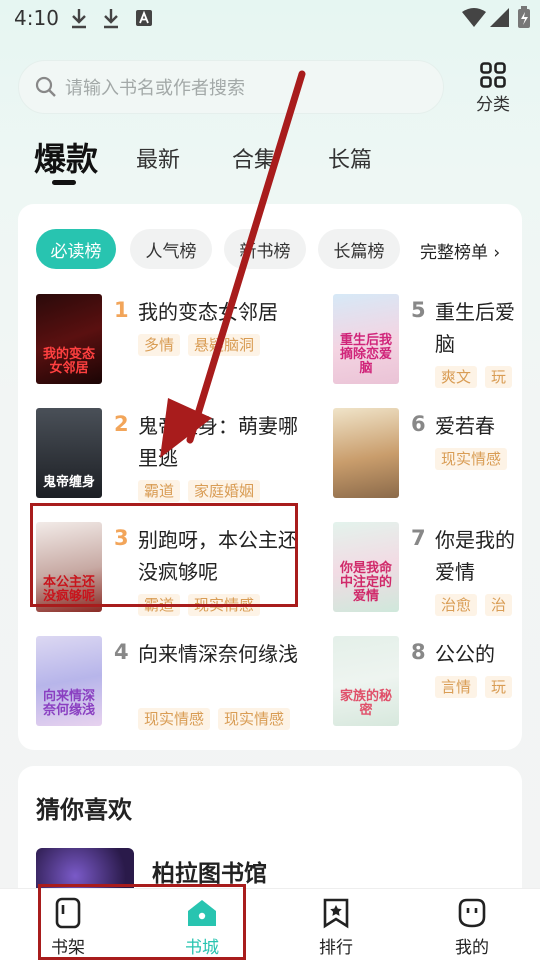  What do you see at coordinates (427, 458) in the screenshot?
I see `book-item: 6 爱若春 现实情感` at bounding box center [427, 458].